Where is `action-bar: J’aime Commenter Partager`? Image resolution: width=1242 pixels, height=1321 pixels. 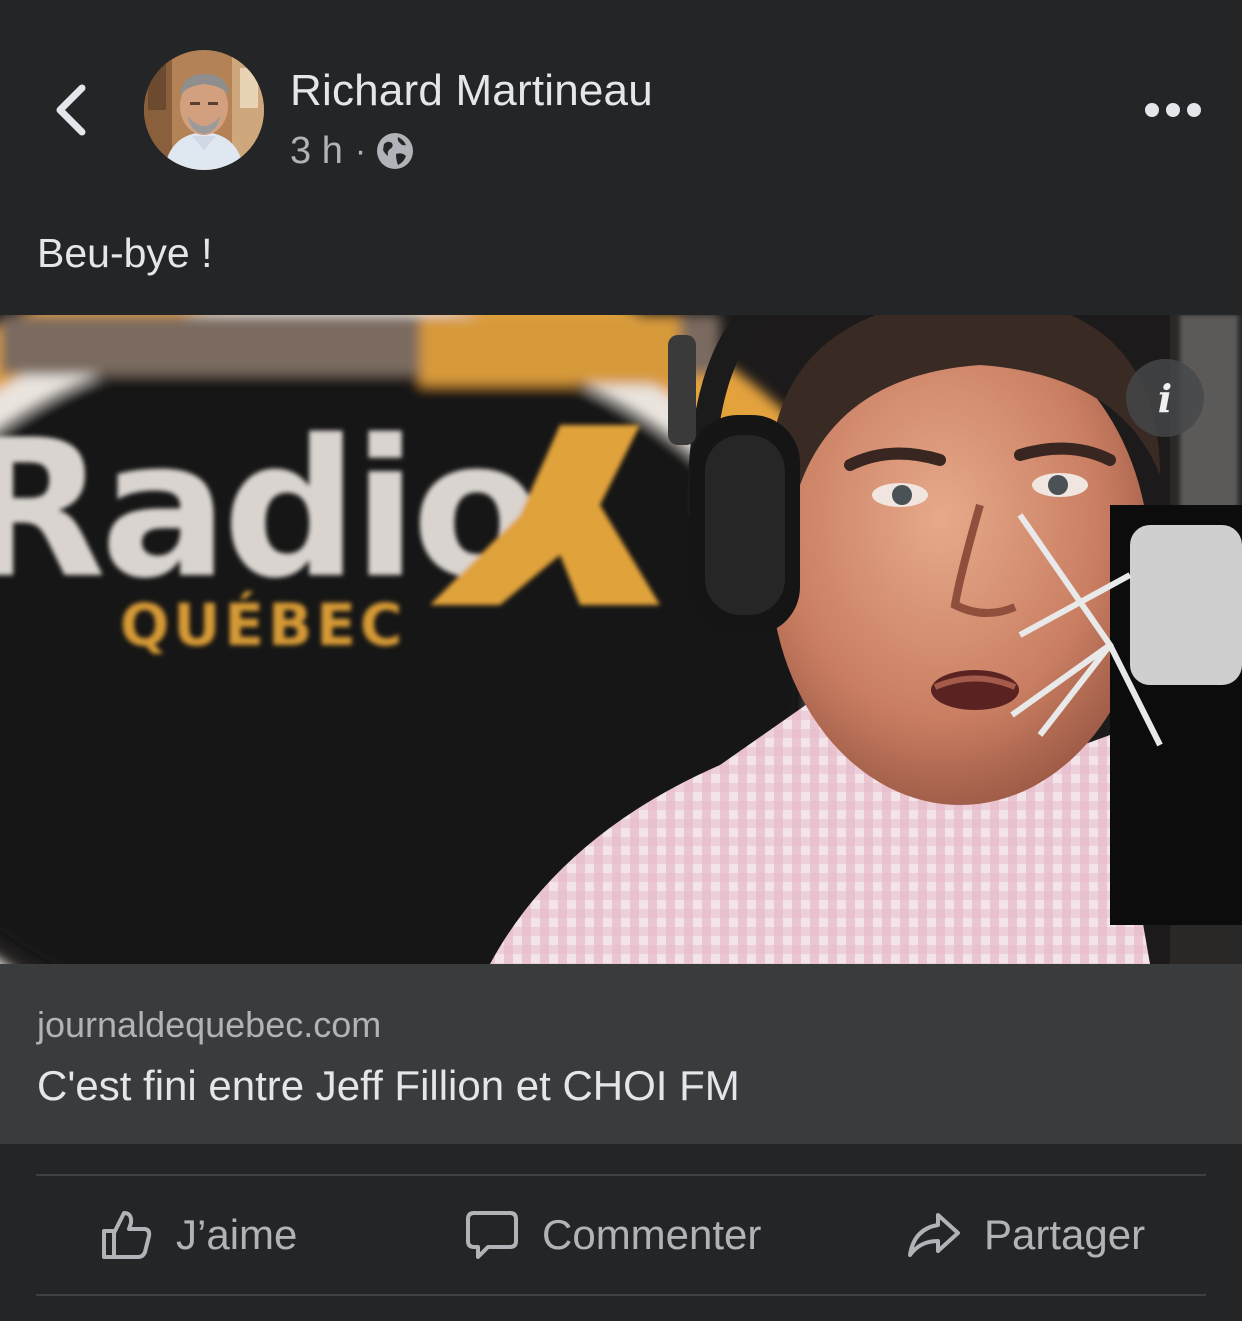 action-bar: J’aime Commenter Partager is located at coordinates (621, 1235).